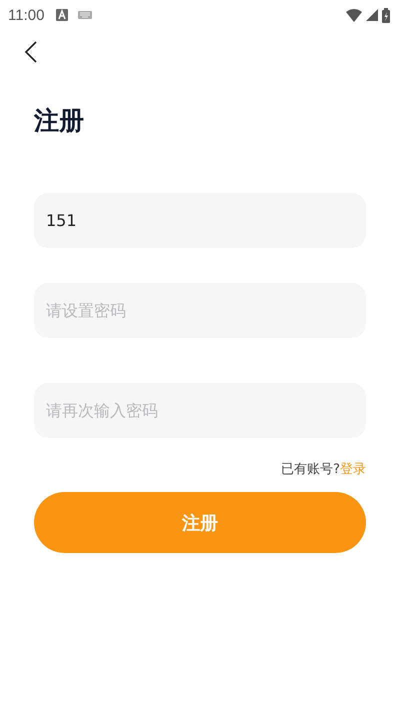 This screenshot has height=712, width=400. Describe the element at coordinates (62, 15) in the screenshot. I see `app-notification-icon` at that location.